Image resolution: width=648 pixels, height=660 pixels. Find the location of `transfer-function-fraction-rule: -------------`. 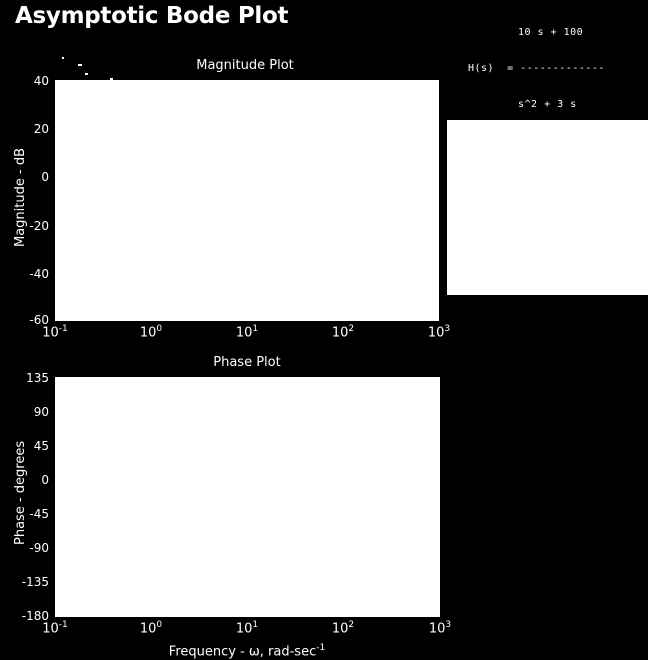

transfer-function-fraction-rule: ------------- is located at coordinates (562, 68).